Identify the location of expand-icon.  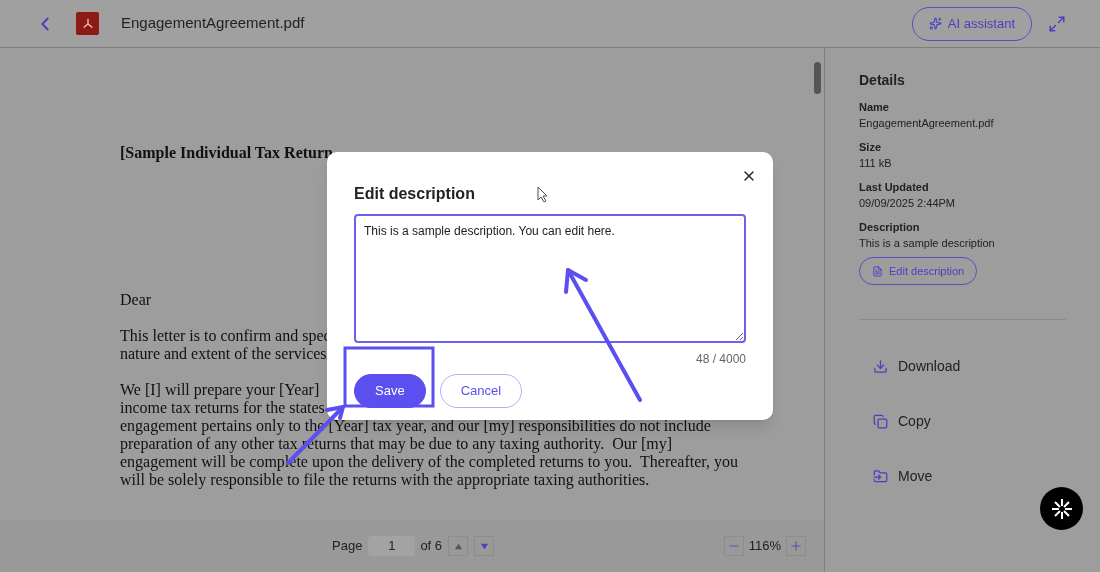
(1057, 23).